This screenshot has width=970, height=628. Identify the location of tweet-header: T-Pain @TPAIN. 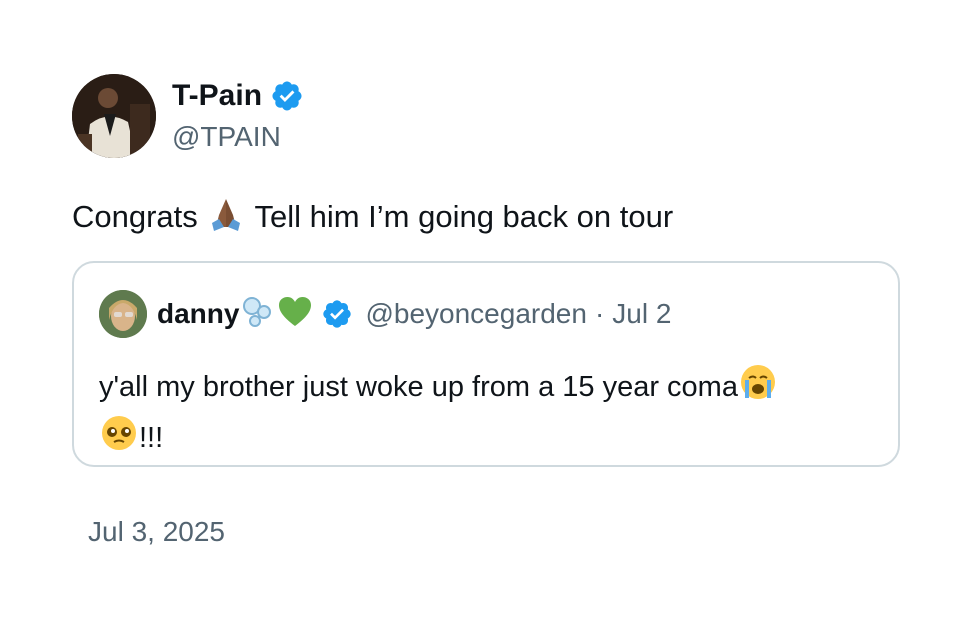
(188, 116).